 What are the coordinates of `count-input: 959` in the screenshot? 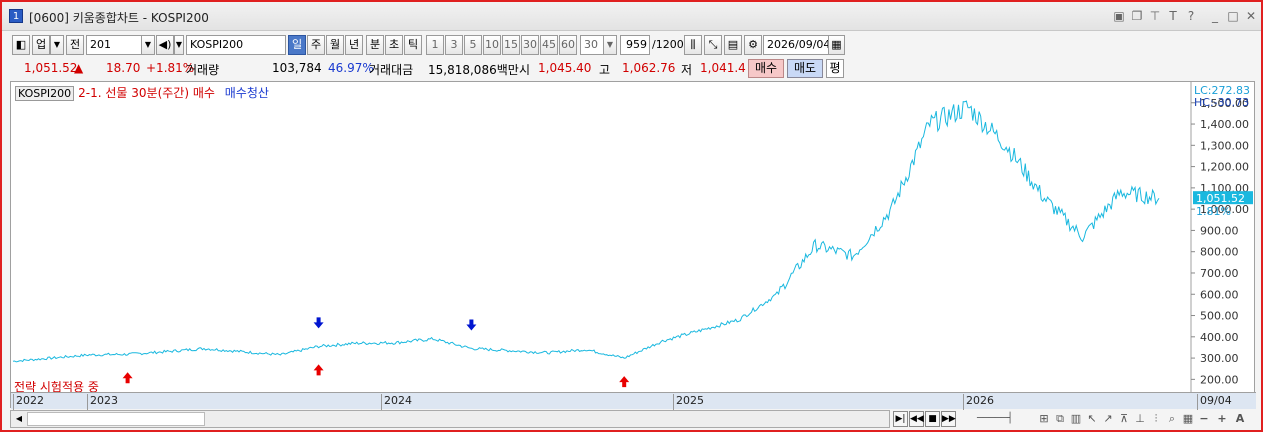 It's located at (635, 45).